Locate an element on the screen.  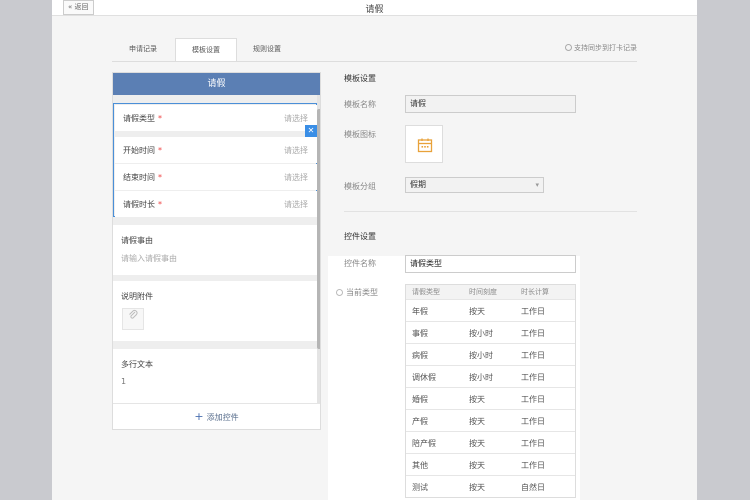
plus-icon: + is located at coordinates (199, 416).